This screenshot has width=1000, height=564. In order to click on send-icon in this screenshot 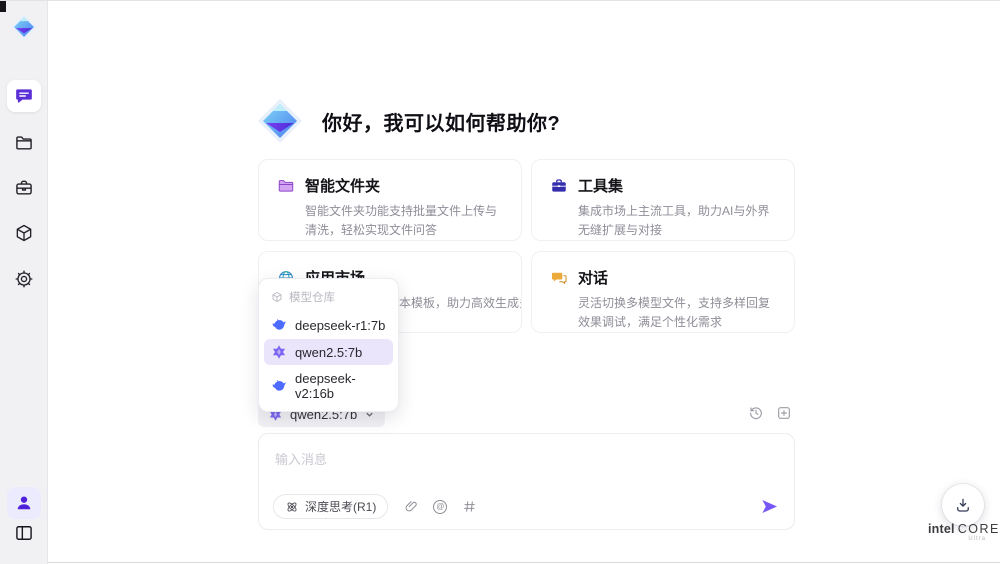, I will do `click(770, 506)`.